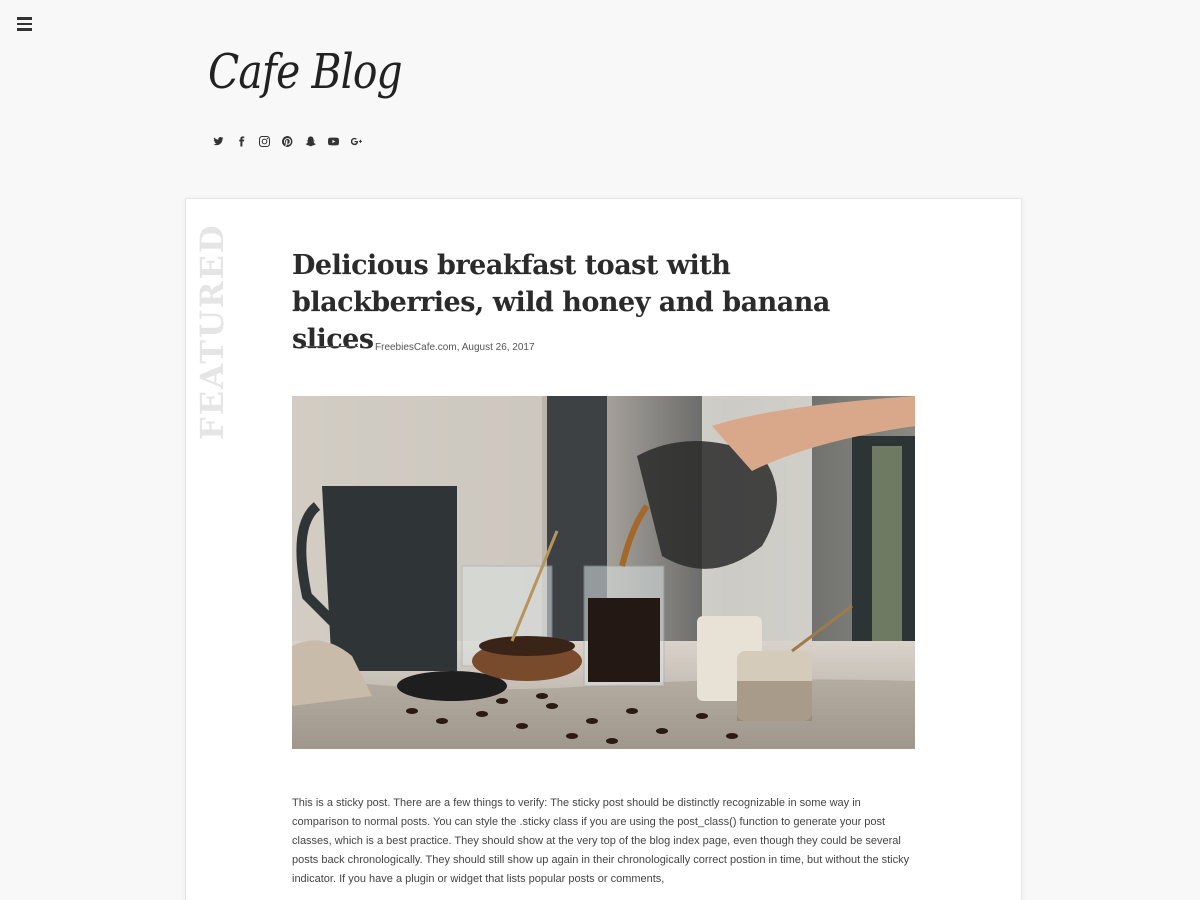  Describe the element at coordinates (270, 141) in the screenshot. I see `instagram-icon` at that location.